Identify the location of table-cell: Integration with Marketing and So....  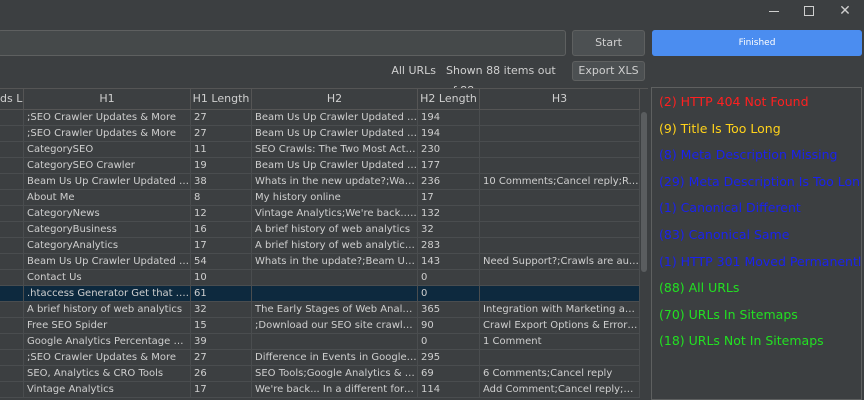
(560, 310).